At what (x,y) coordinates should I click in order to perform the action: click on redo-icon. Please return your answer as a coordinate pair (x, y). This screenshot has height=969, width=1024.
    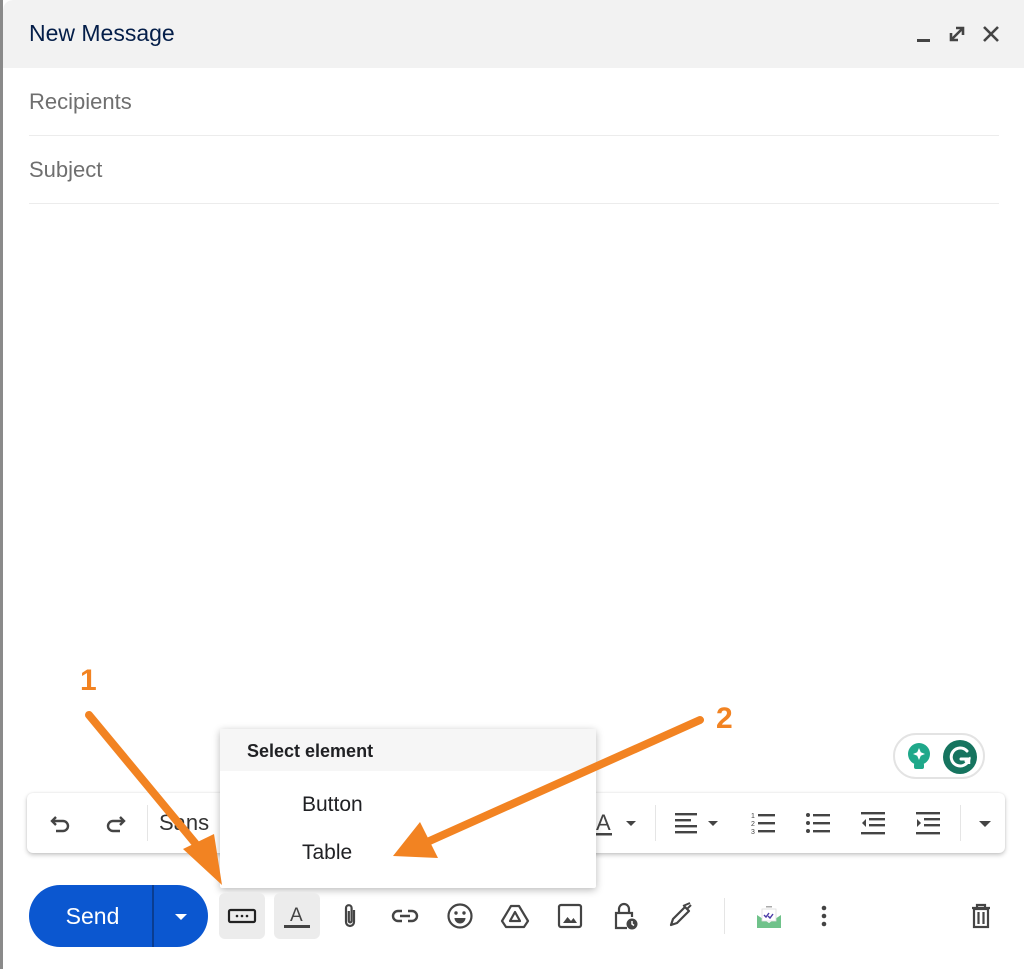
    Looking at the image, I should click on (116, 824).